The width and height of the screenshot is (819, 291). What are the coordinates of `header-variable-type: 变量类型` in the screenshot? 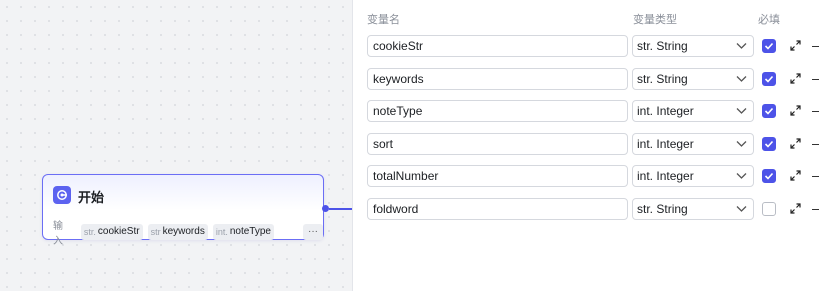 It's located at (655, 20).